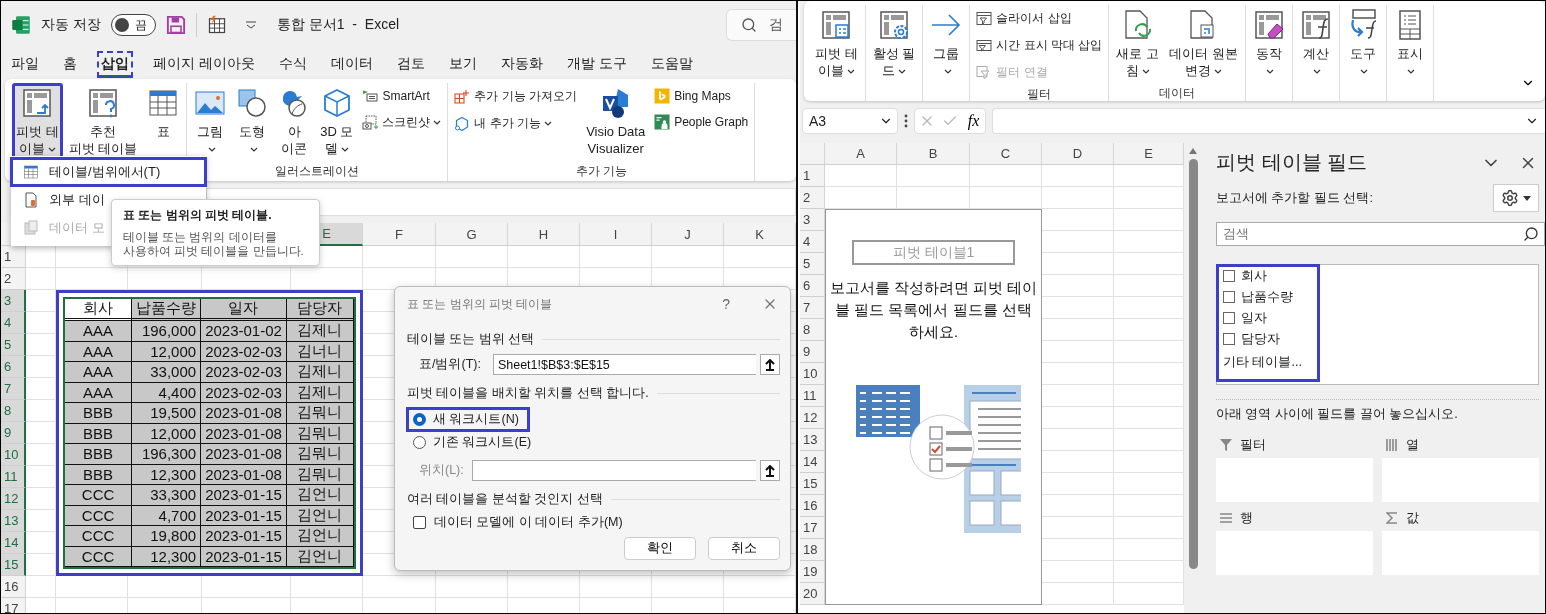 The height and width of the screenshot is (614, 1546). What do you see at coordinates (973, 121) in the screenshot?
I see `insert-function-button: fx` at bounding box center [973, 121].